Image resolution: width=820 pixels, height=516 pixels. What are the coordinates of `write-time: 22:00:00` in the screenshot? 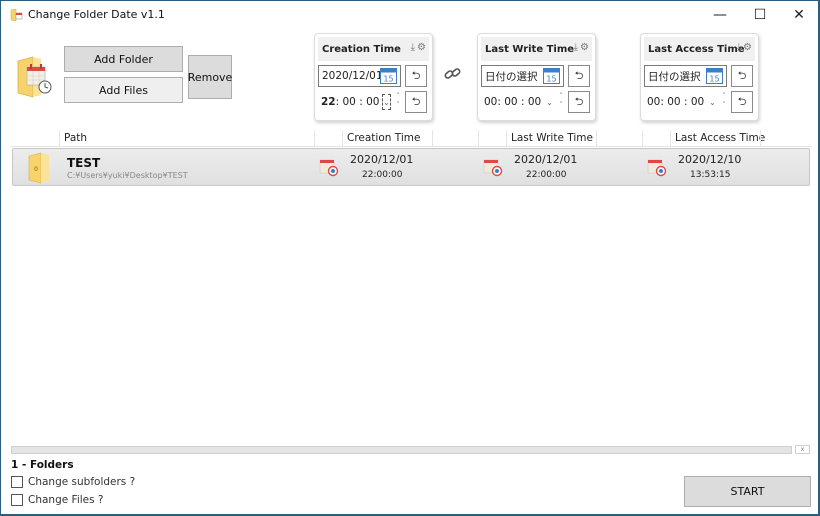 It's located at (546, 175).